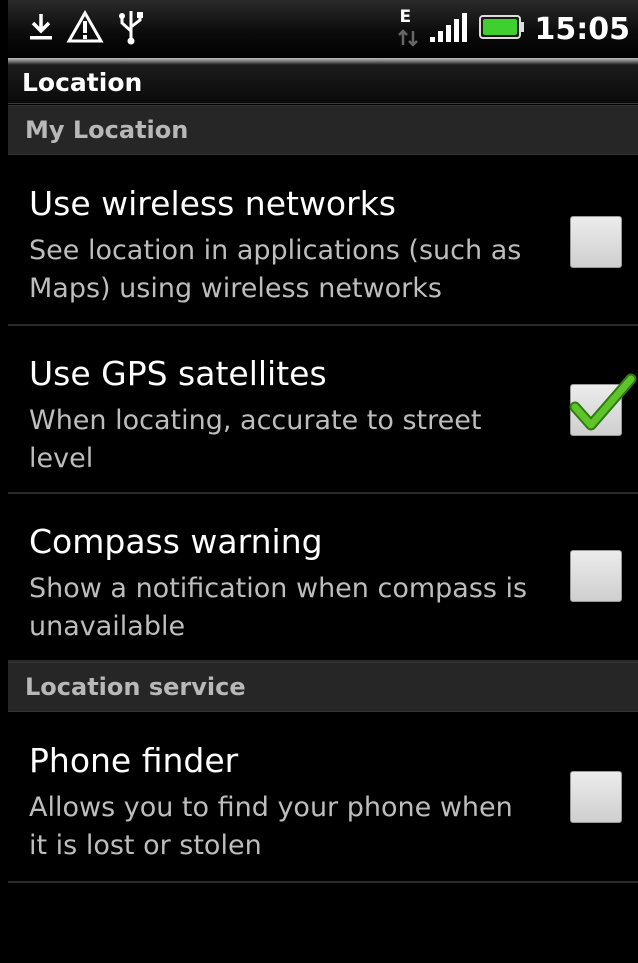 This screenshot has height=963, width=638. Describe the element at coordinates (596, 242) in the screenshot. I see `wireless-networks-checkbox` at that location.